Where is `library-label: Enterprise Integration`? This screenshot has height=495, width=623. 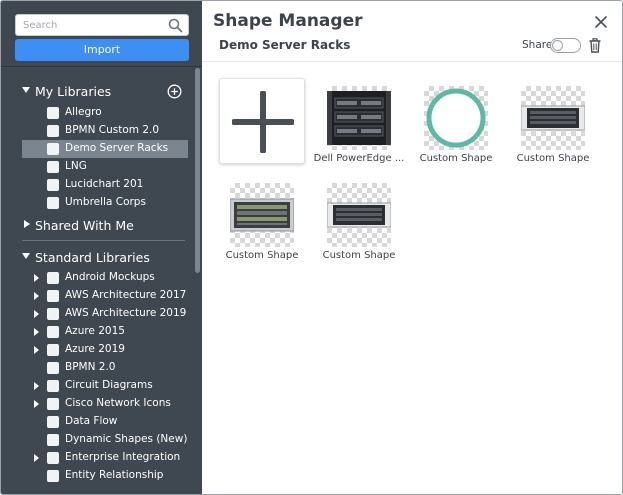 library-label: Enterprise Integration is located at coordinates (123, 457).